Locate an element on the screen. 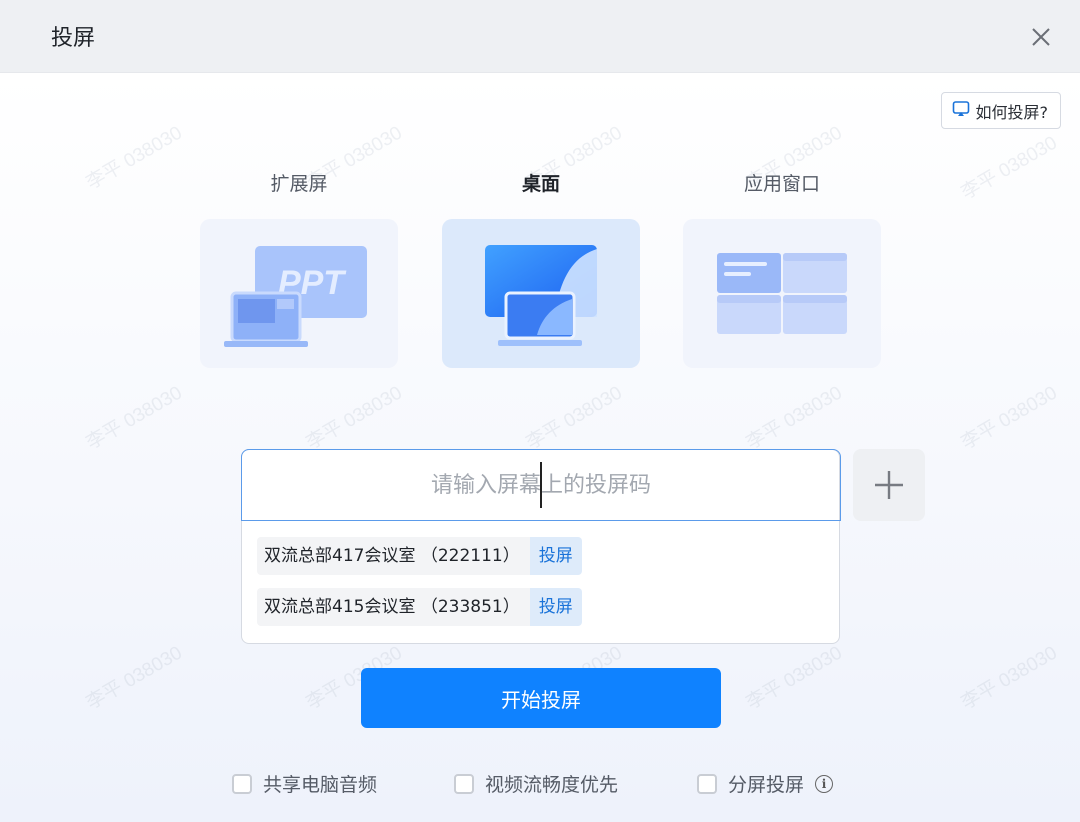 The width and height of the screenshot is (1080, 822). window-title: 投屏 is located at coordinates (73, 38).